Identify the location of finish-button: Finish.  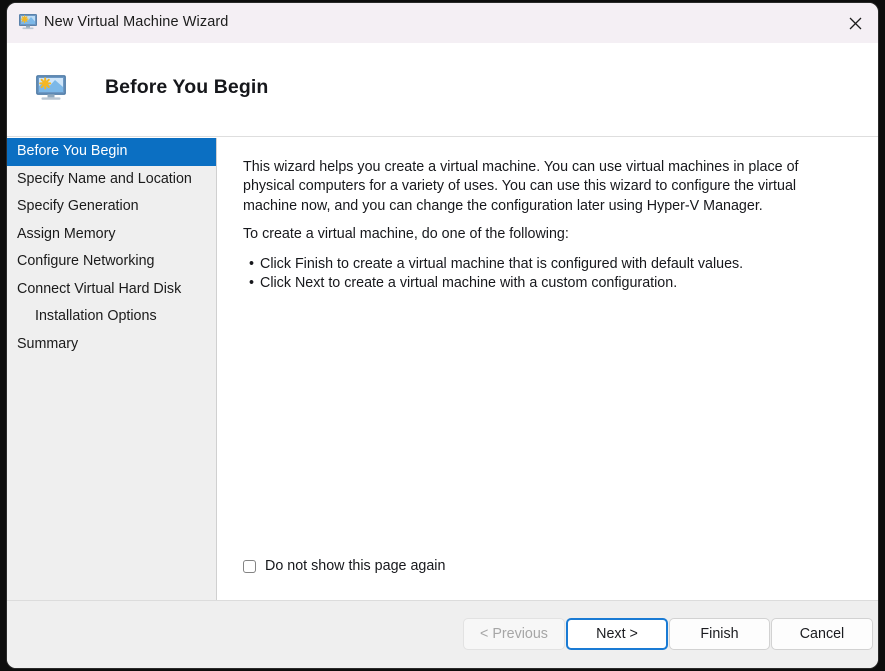
(719, 634).